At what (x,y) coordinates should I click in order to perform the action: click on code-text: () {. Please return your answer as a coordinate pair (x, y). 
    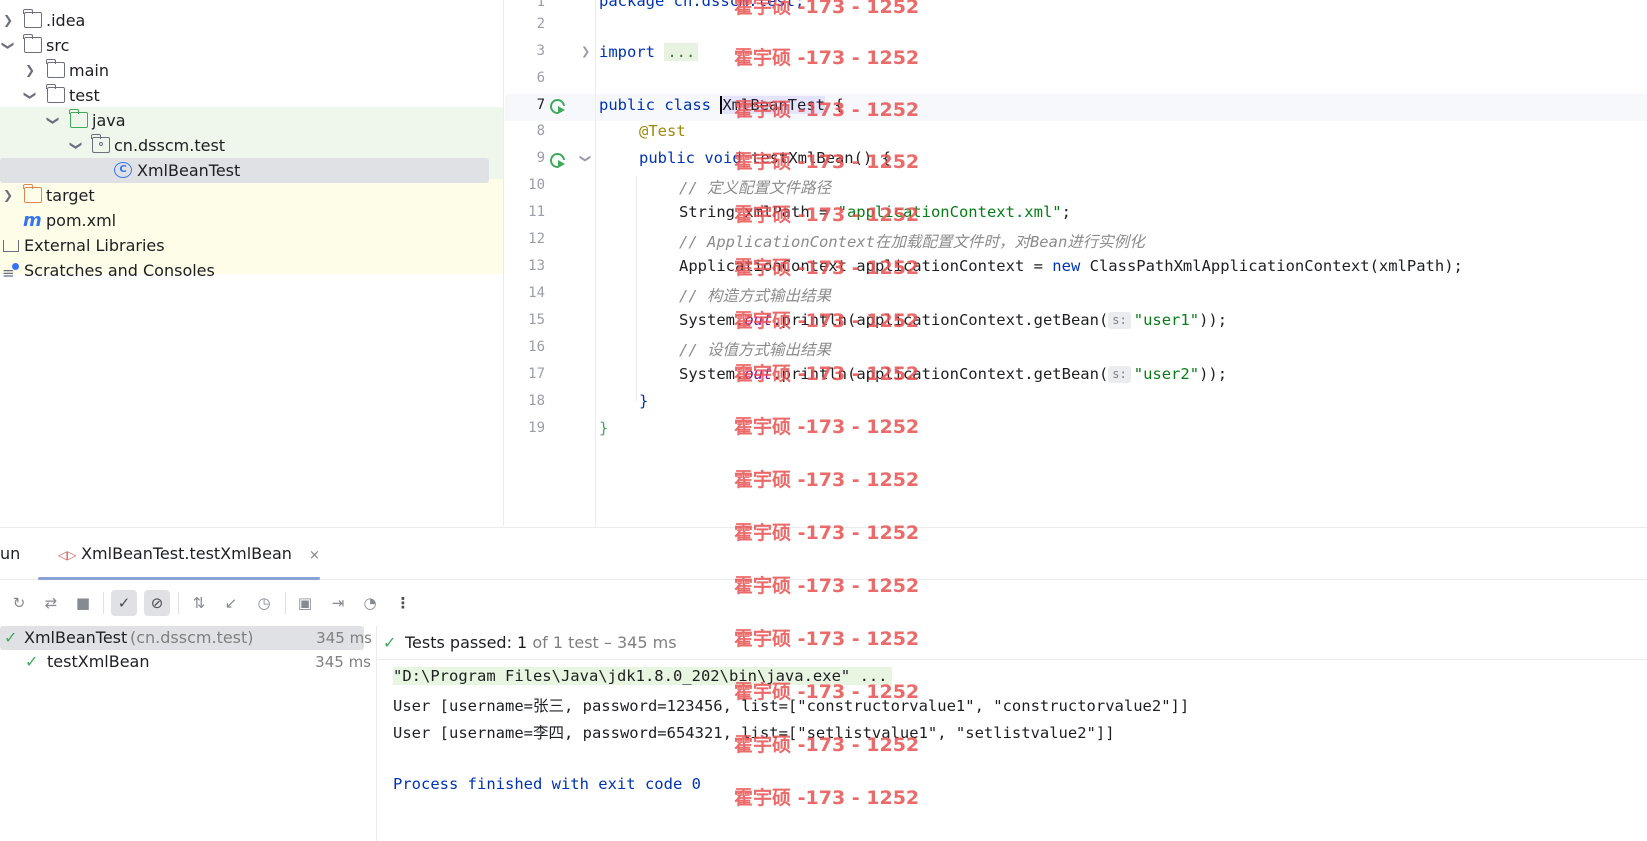
    Looking at the image, I should click on (872, 158).